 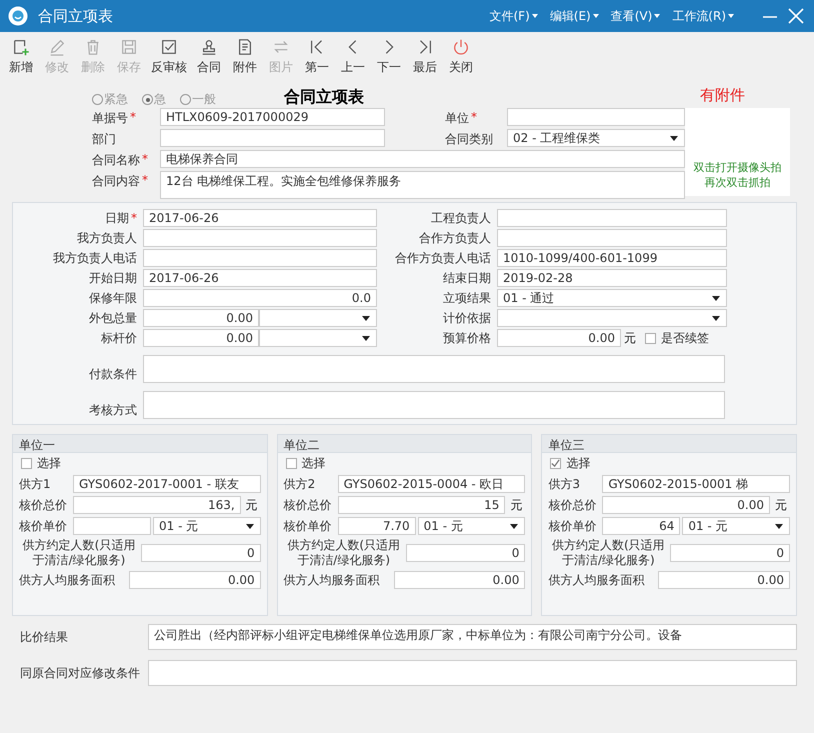 I want to click on field-label: 单据号, so click(x=110, y=118).